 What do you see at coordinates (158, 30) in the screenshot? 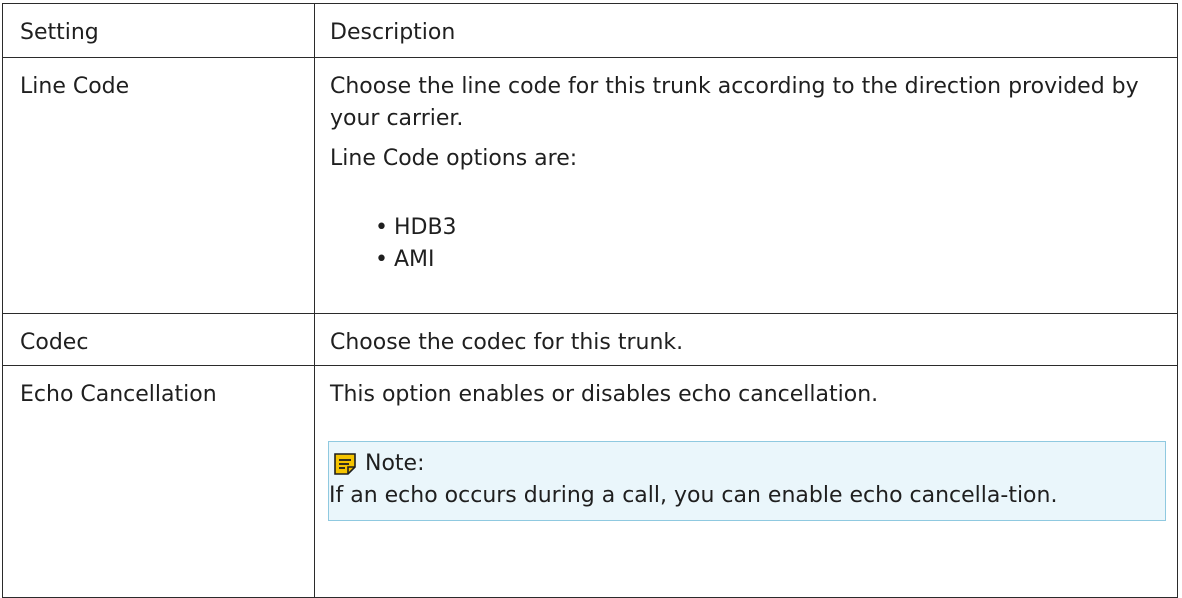
I see `header-cell-setting: Setting` at bounding box center [158, 30].